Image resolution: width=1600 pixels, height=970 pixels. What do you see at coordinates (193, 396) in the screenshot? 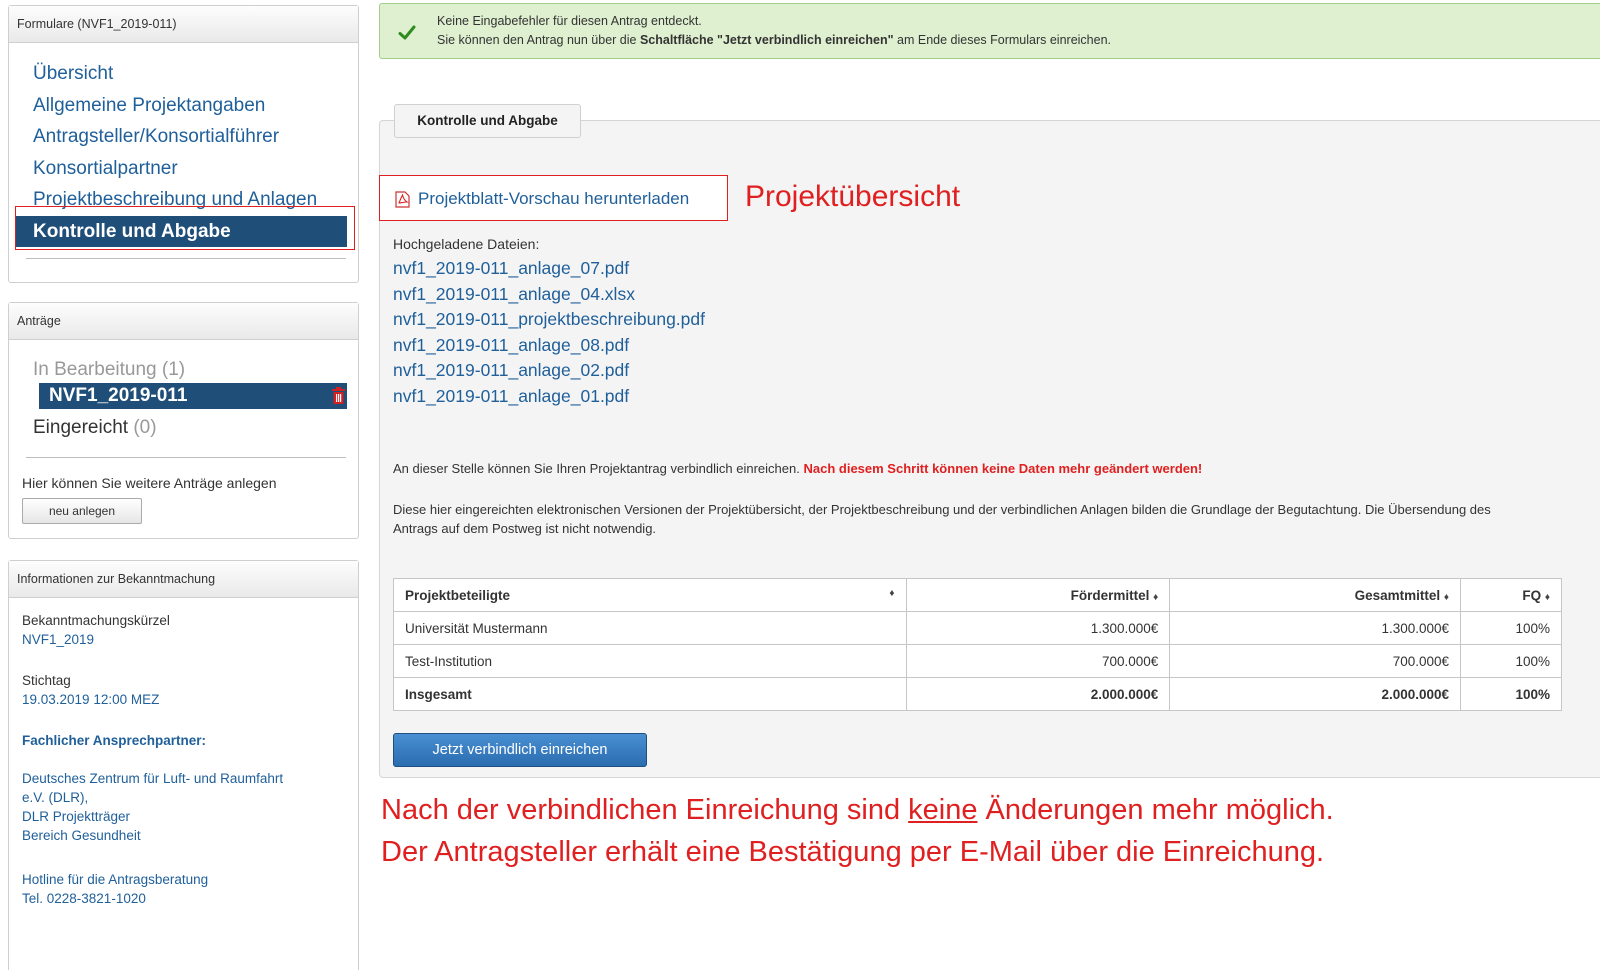
I see `selected-application: NVF1_2019-011` at bounding box center [193, 396].